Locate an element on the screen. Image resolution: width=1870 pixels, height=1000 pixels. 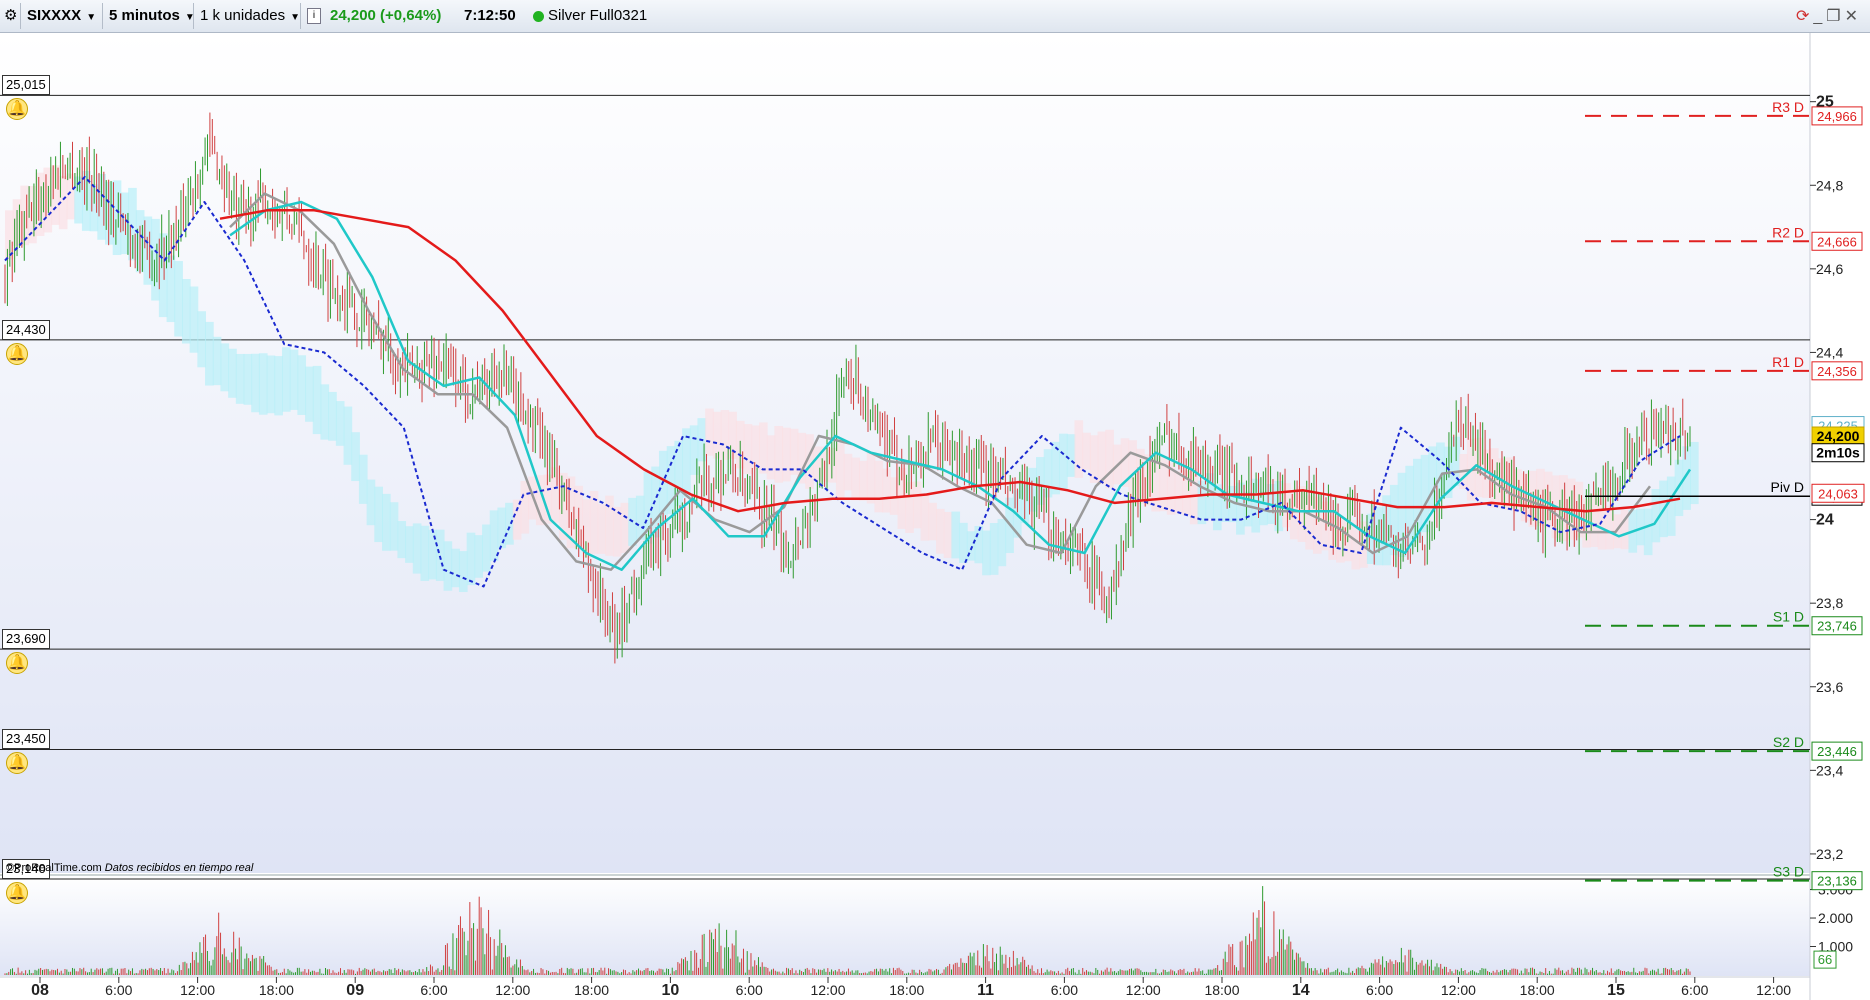
clock-time: 7:12:50 is located at coordinates (490, 15).